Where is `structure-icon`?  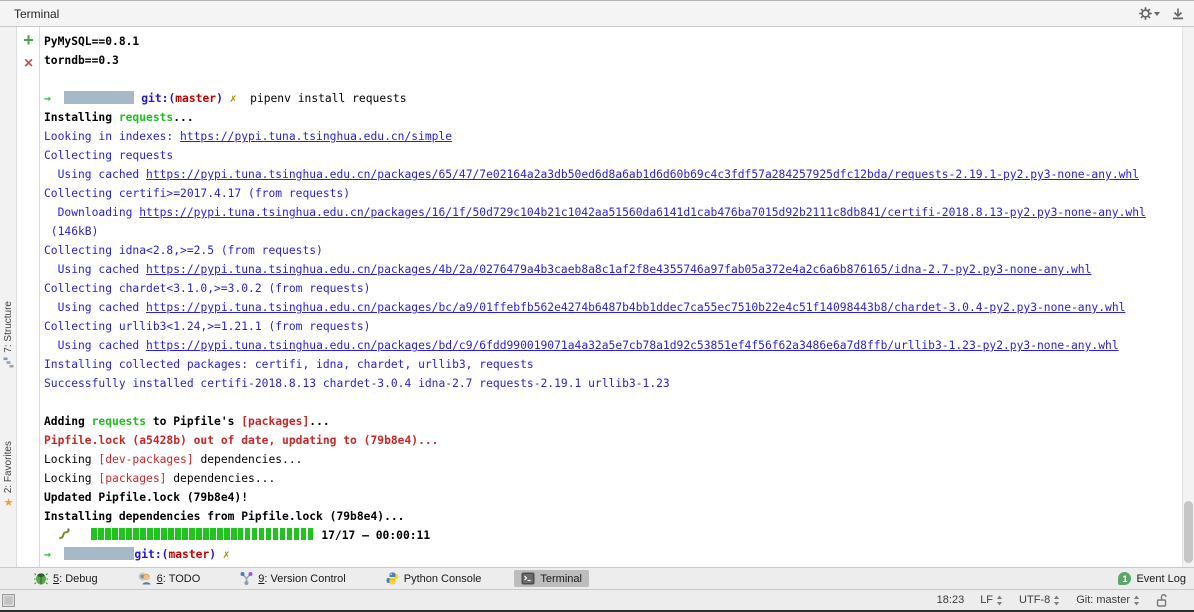
structure-icon is located at coordinates (8, 362).